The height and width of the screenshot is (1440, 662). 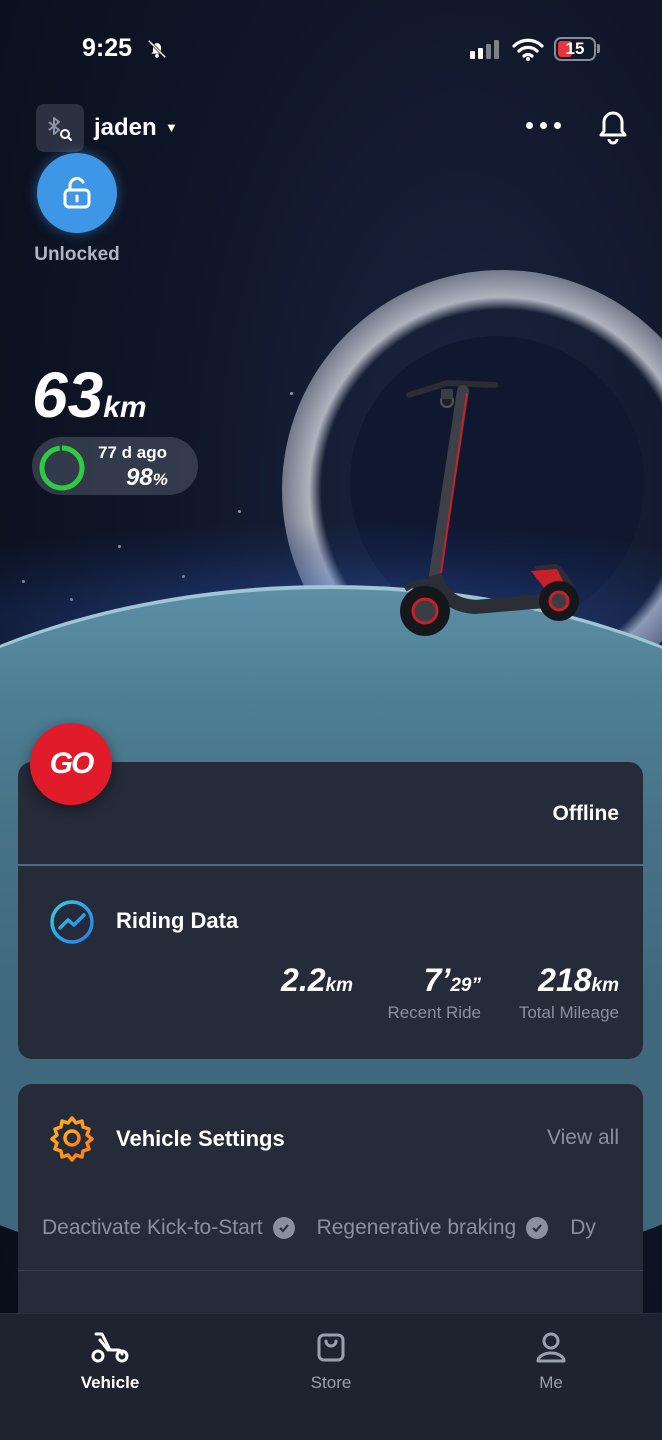 I want to click on status-time: 9:25, so click(x=107, y=48).